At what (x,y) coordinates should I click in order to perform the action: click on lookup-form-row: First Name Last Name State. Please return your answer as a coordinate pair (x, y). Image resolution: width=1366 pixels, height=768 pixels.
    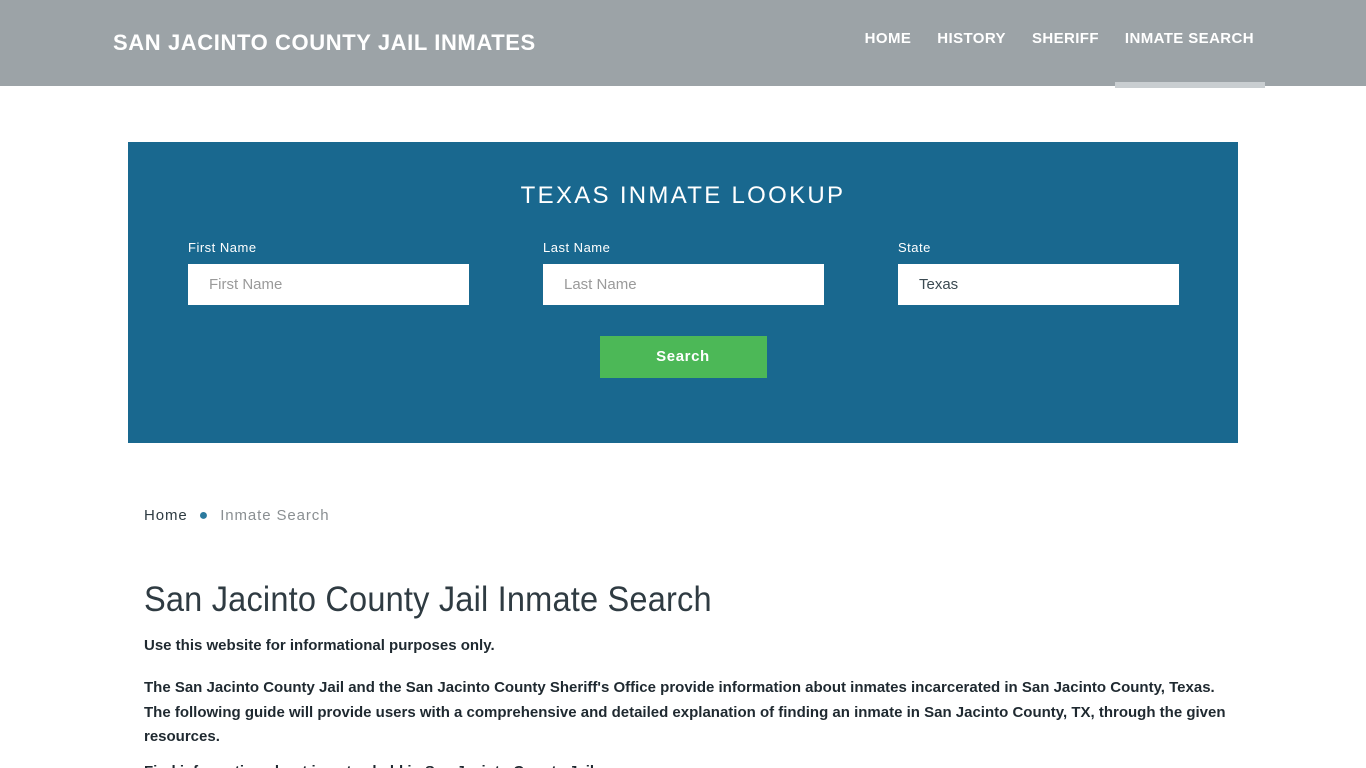
    Looking at the image, I should click on (683, 280).